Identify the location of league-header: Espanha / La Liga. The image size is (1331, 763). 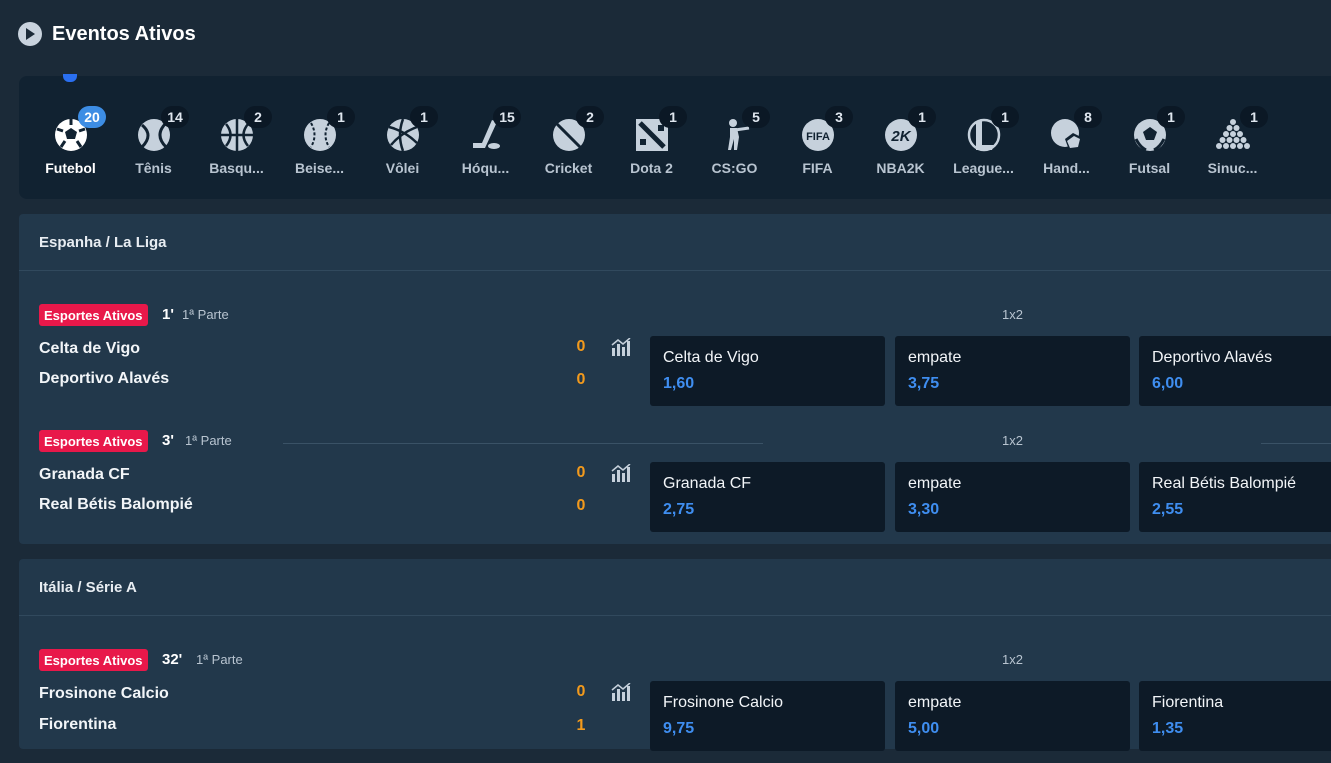
(675, 242).